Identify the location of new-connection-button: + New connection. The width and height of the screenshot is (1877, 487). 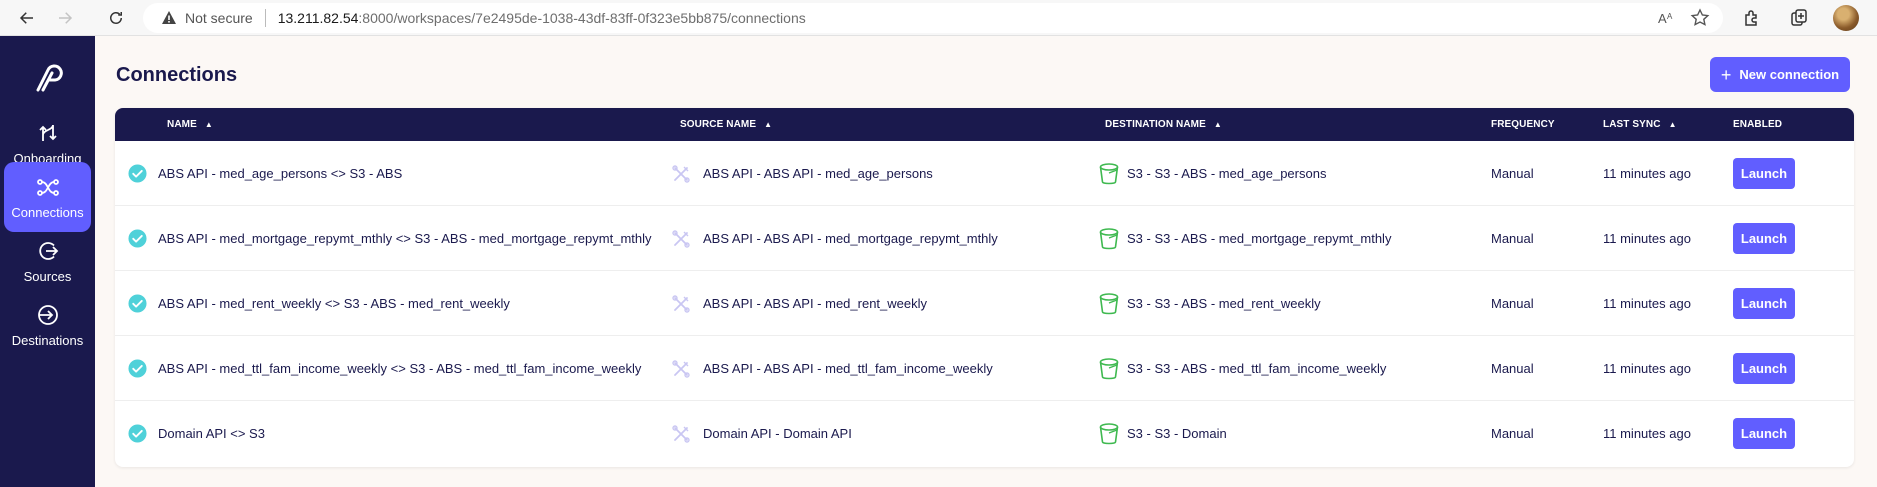
(1780, 74).